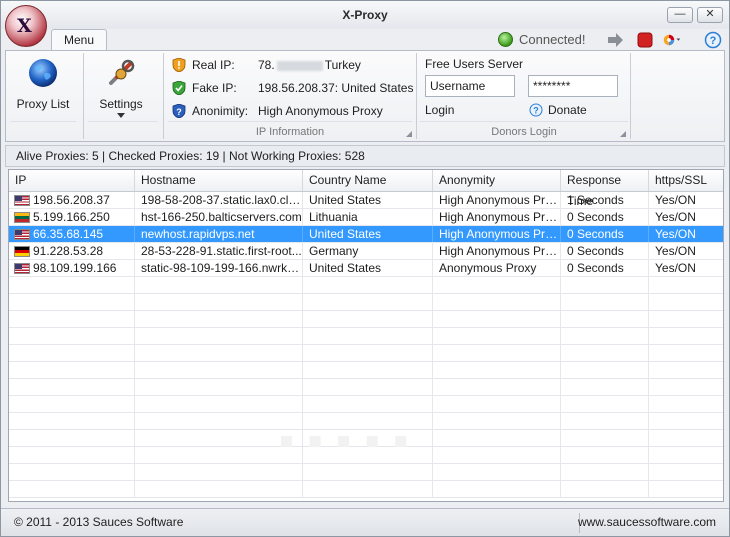 Image resolution: width=730 pixels, height=537 pixels. I want to click on theme-color-icon, so click(672, 40).